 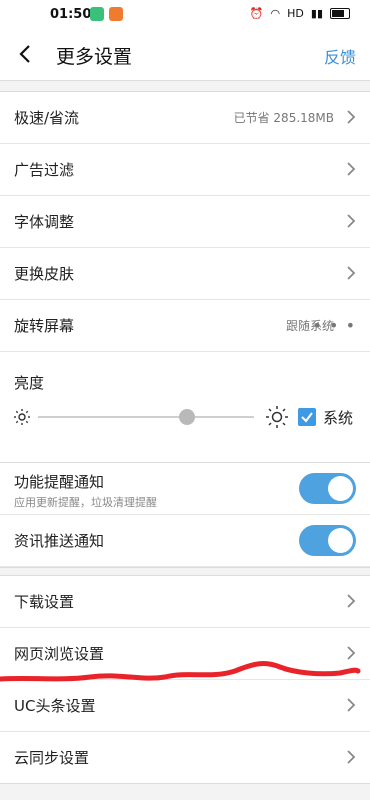 What do you see at coordinates (52, 758) in the screenshot?
I see `setting-label: 云同步设置` at bounding box center [52, 758].